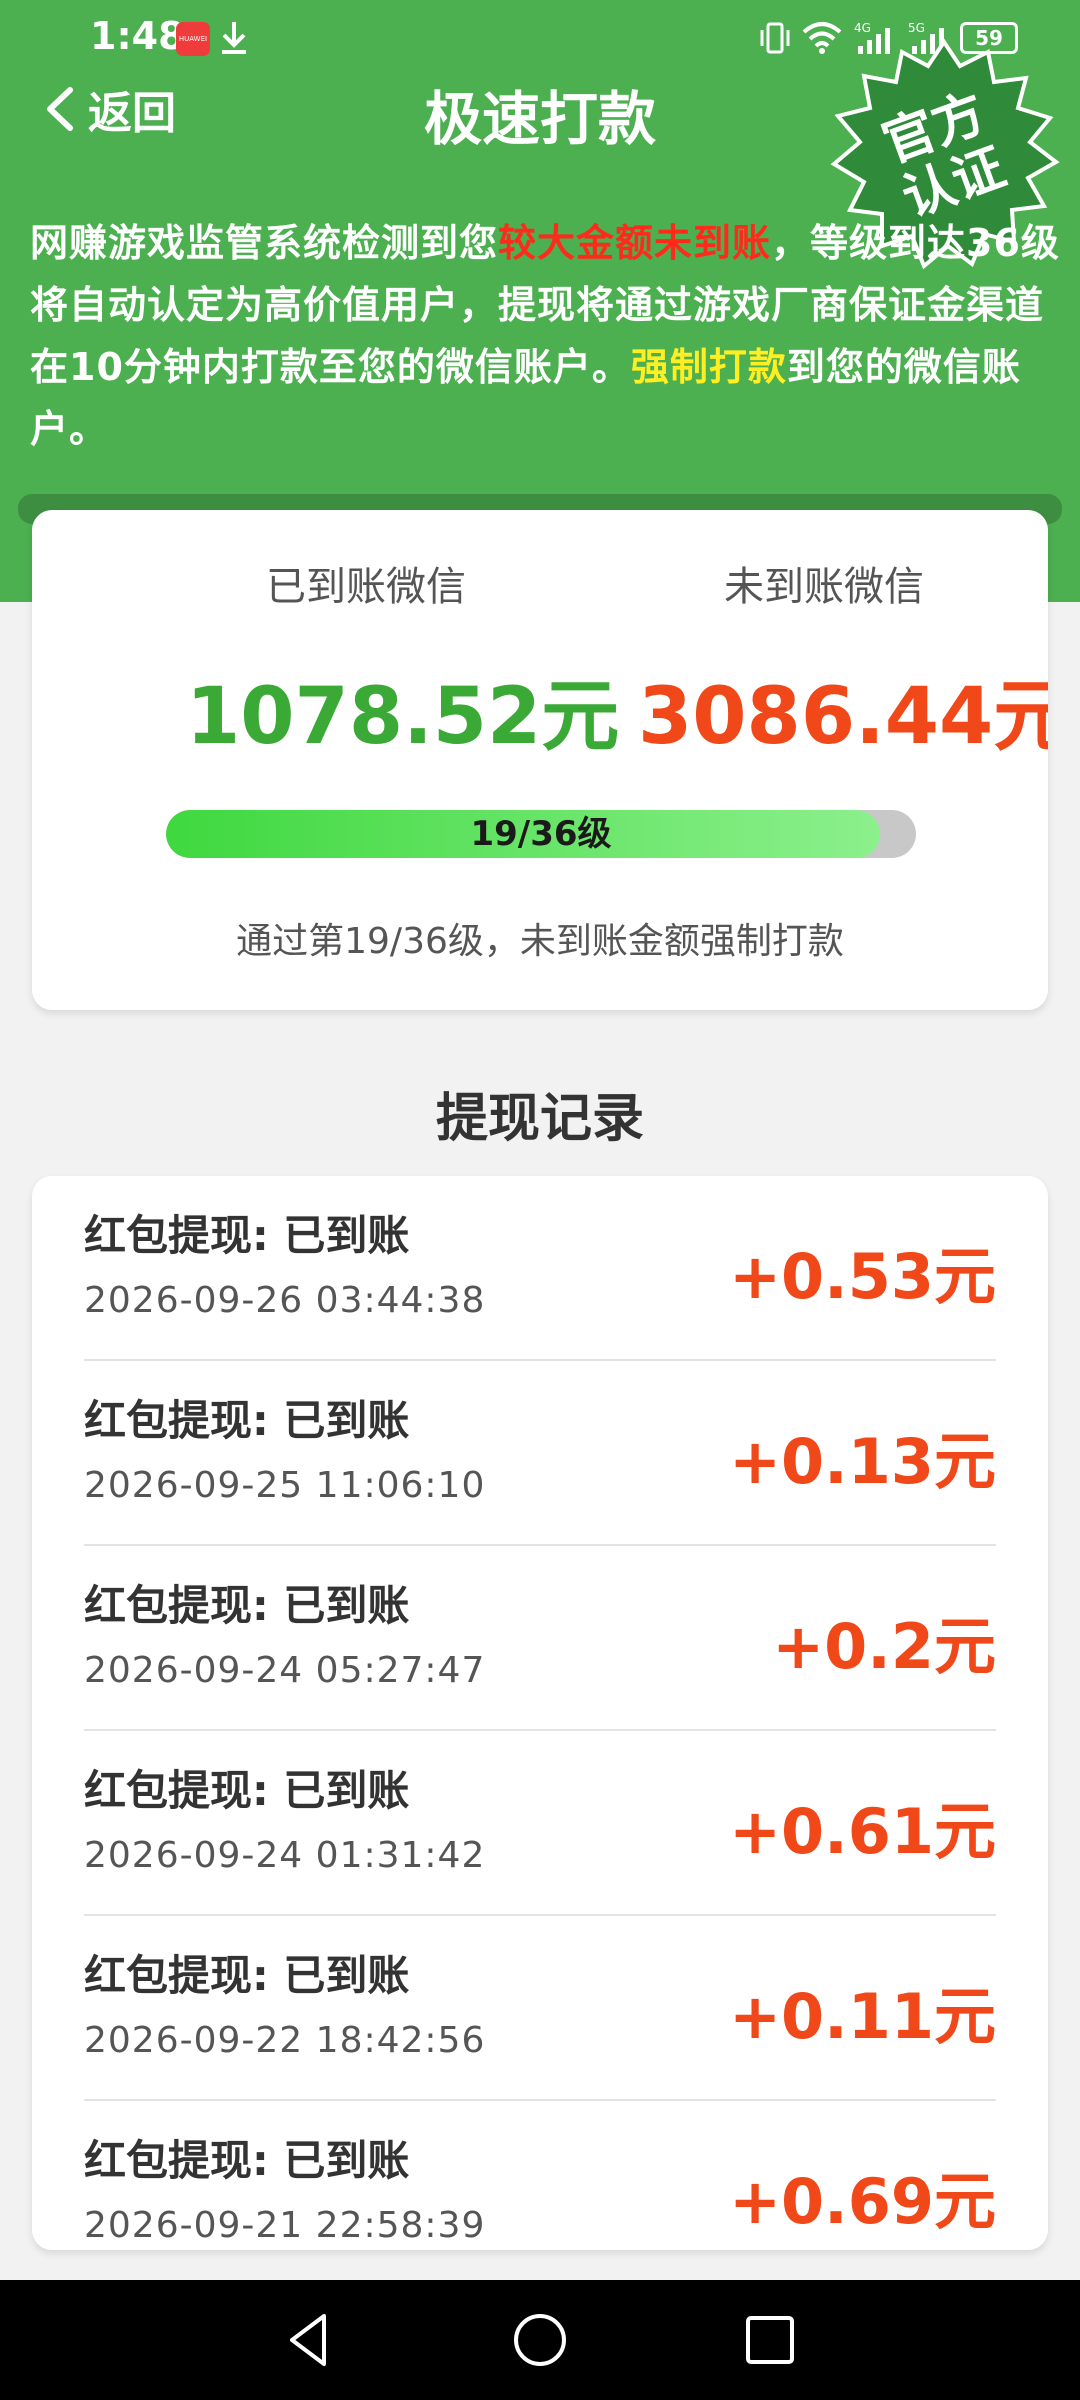  Describe the element at coordinates (635, 243) in the screenshot. I see `notice-highlight-red: 较大金额未到账` at that location.